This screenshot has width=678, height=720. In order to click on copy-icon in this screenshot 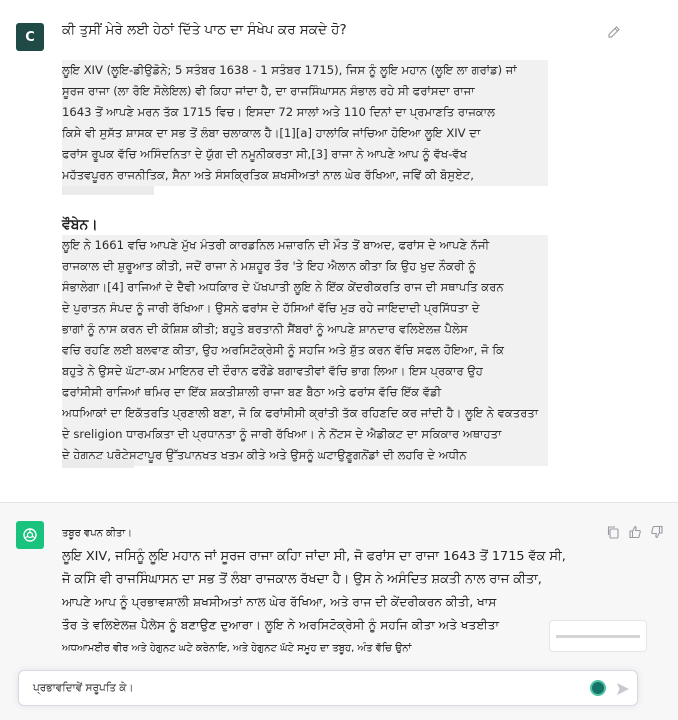, I will do `click(613, 531)`.